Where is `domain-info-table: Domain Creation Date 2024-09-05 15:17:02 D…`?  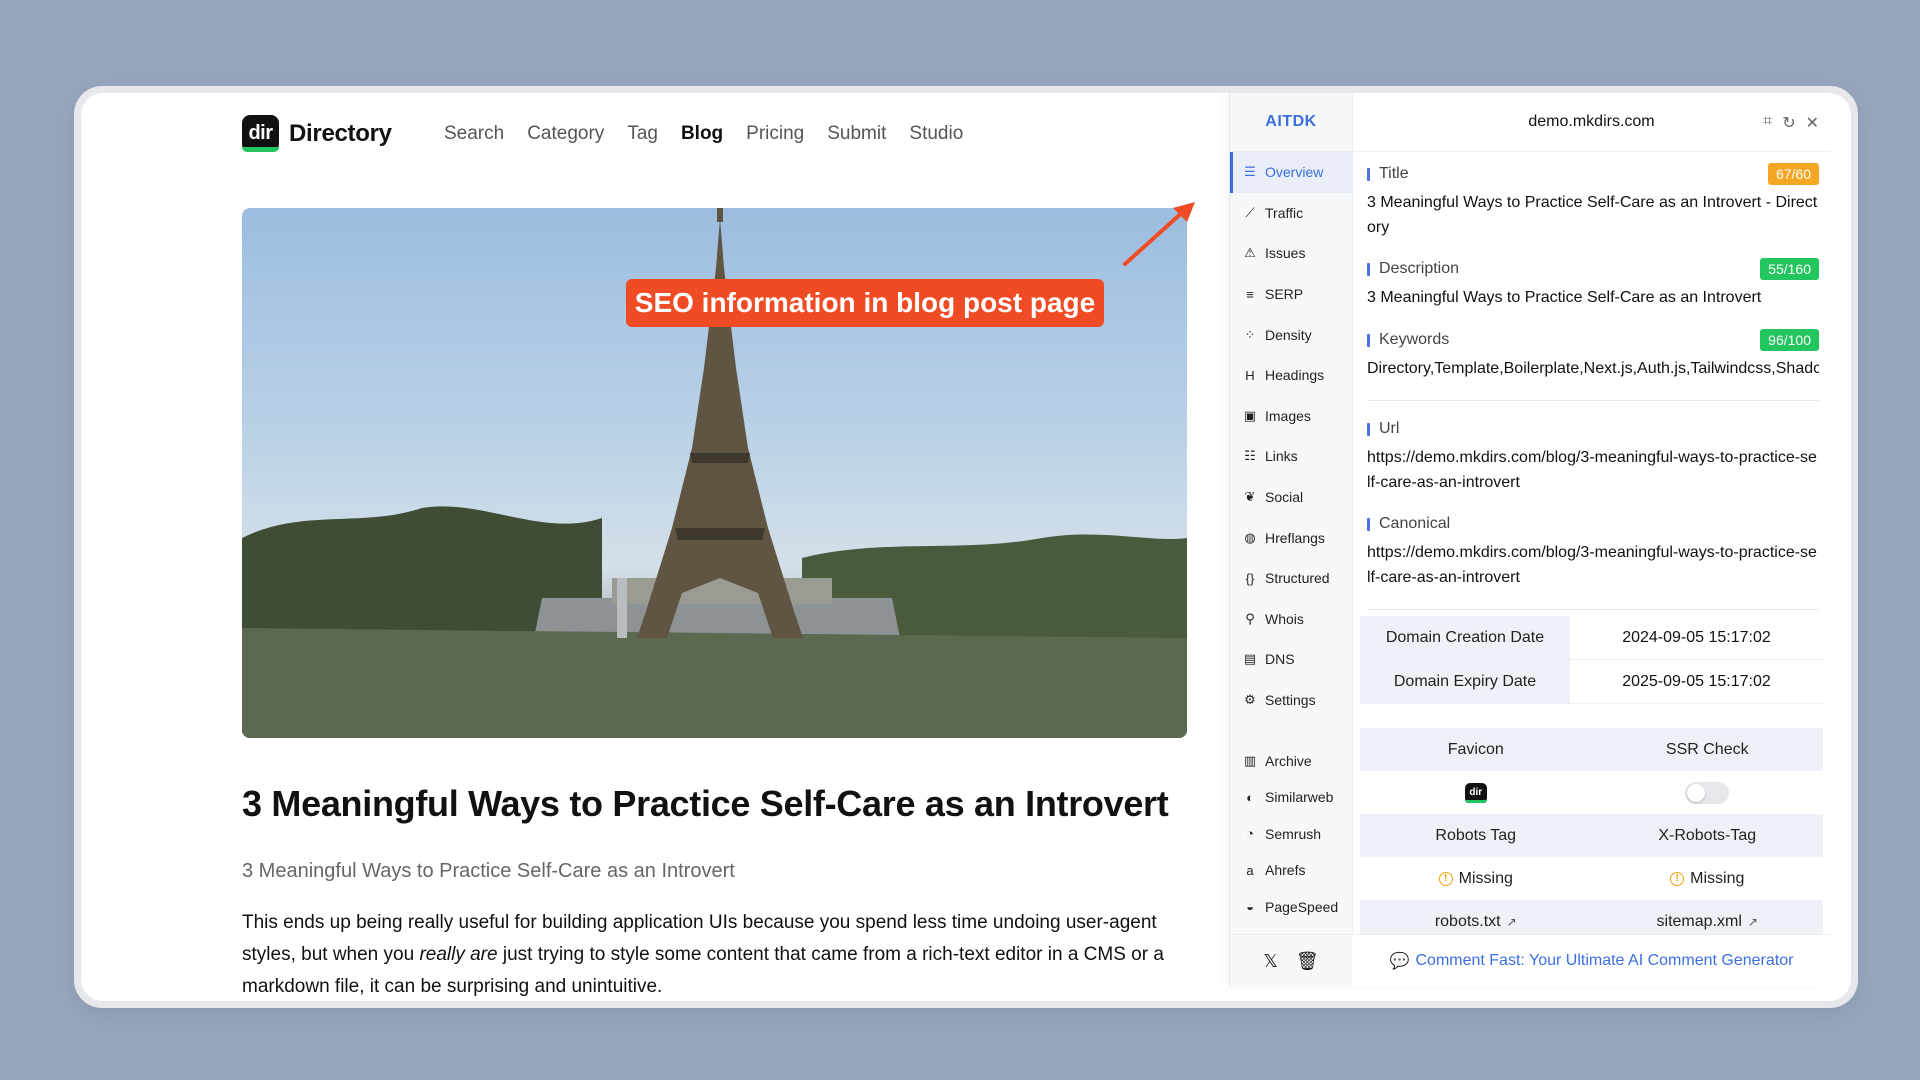 domain-info-table: Domain Creation Date 2024-09-05 15:17:02 D… is located at coordinates (1591, 660).